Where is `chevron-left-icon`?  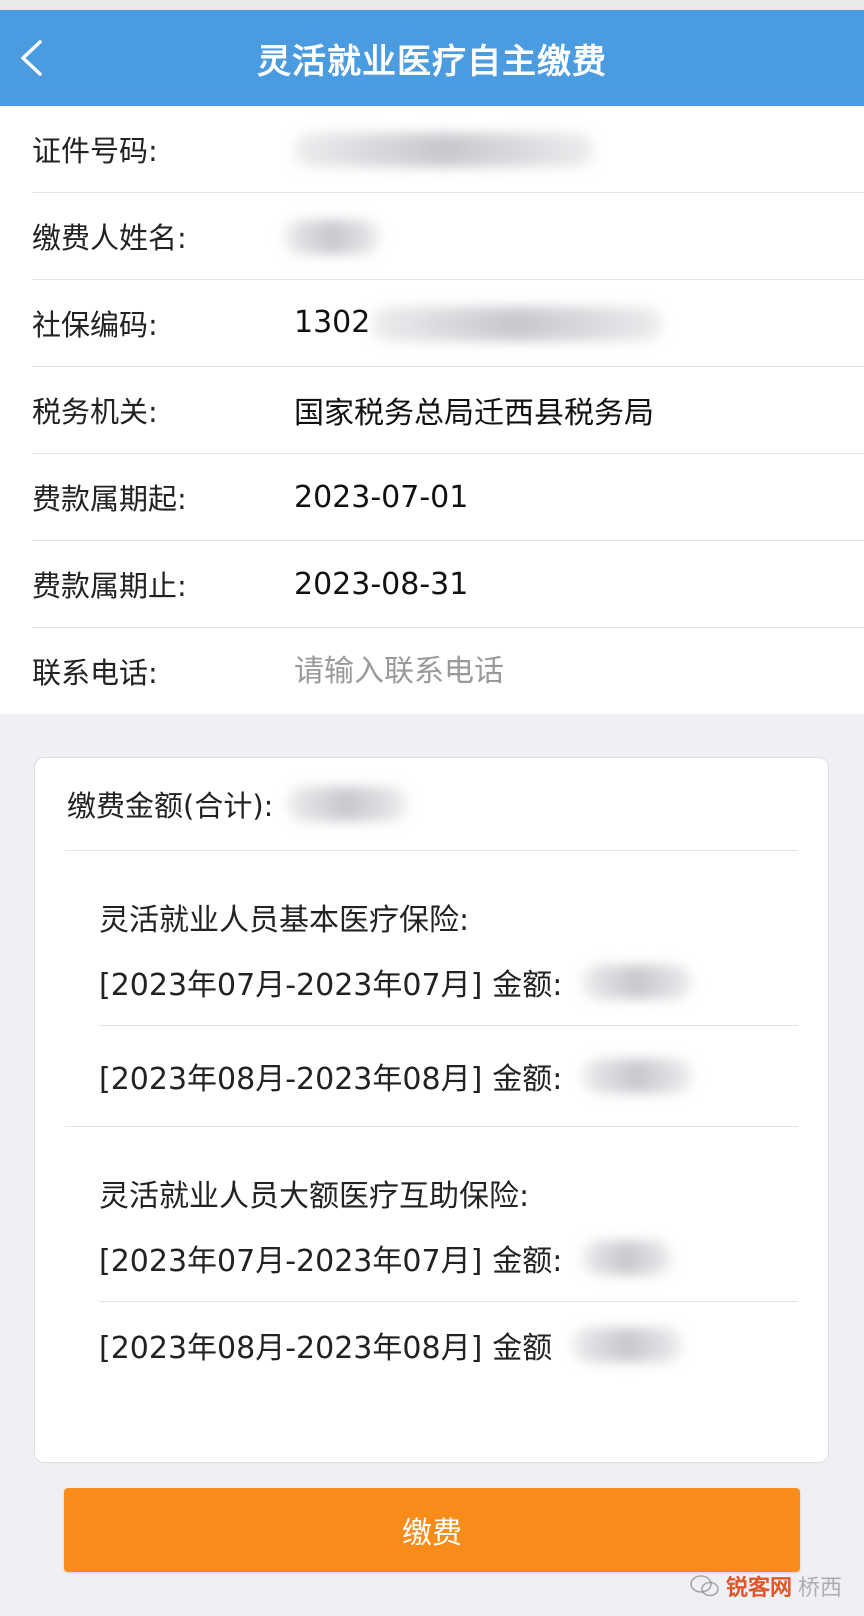
chevron-left-icon is located at coordinates (31, 58).